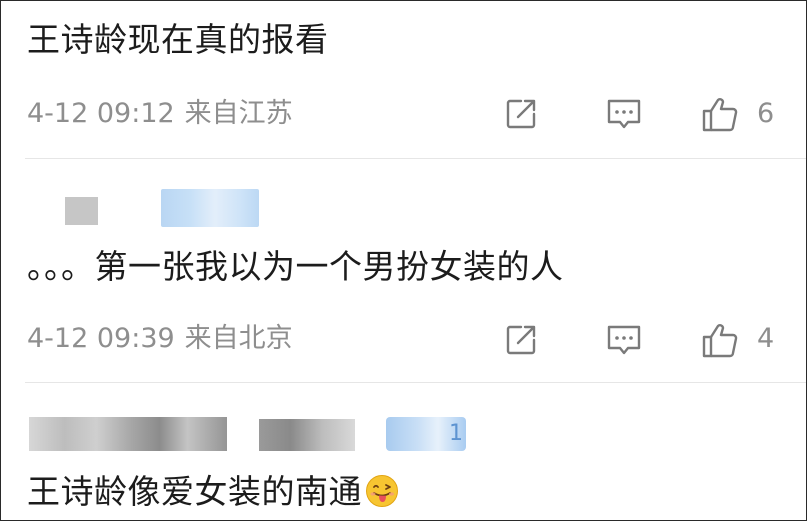 The width and height of the screenshot is (807, 521). Describe the element at coordinates (101, 113) in the screenshot. I see `comment-time: 4-12 09:12` at that location.